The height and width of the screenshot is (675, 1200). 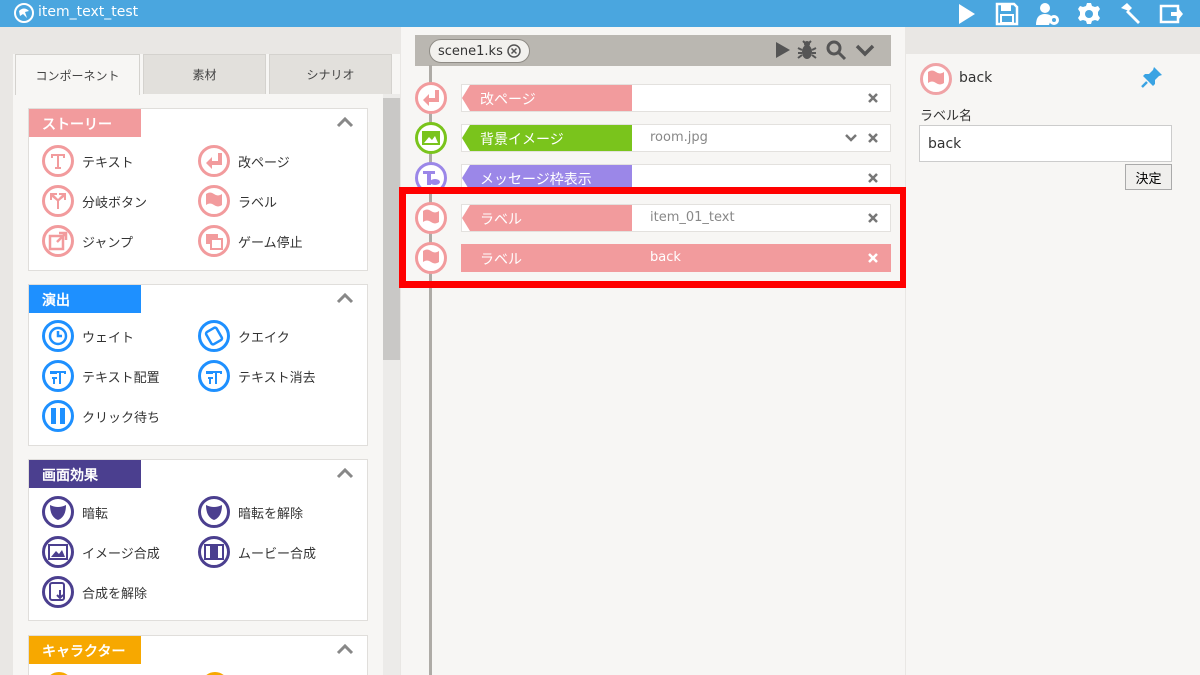 I want to click on component-movie-compose: ムービー合成, so click(x=257, y=552).